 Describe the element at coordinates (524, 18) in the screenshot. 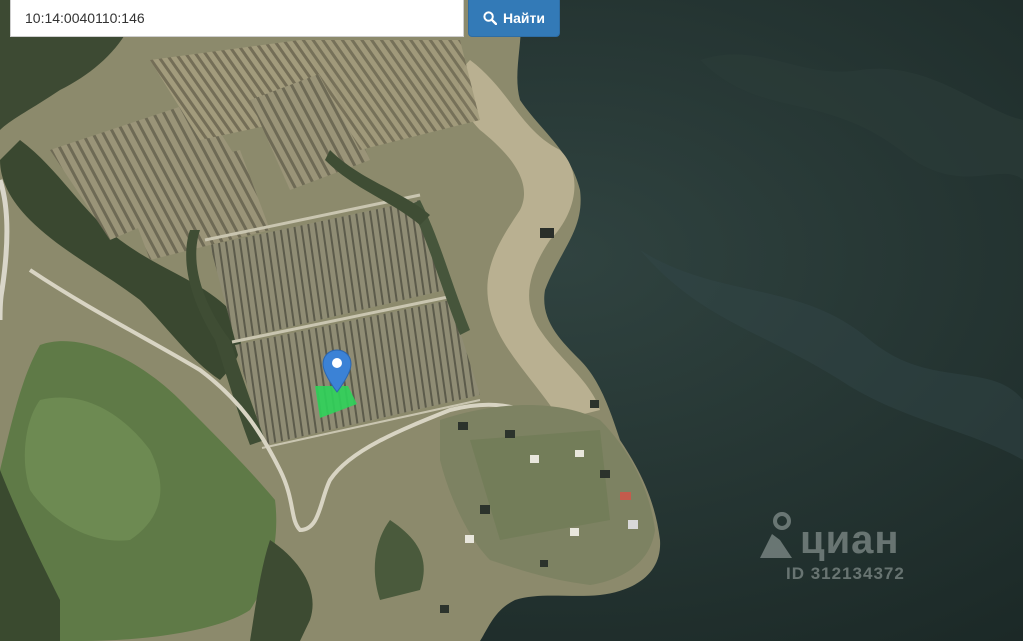

I see `search-button-label: Найти` at that location.